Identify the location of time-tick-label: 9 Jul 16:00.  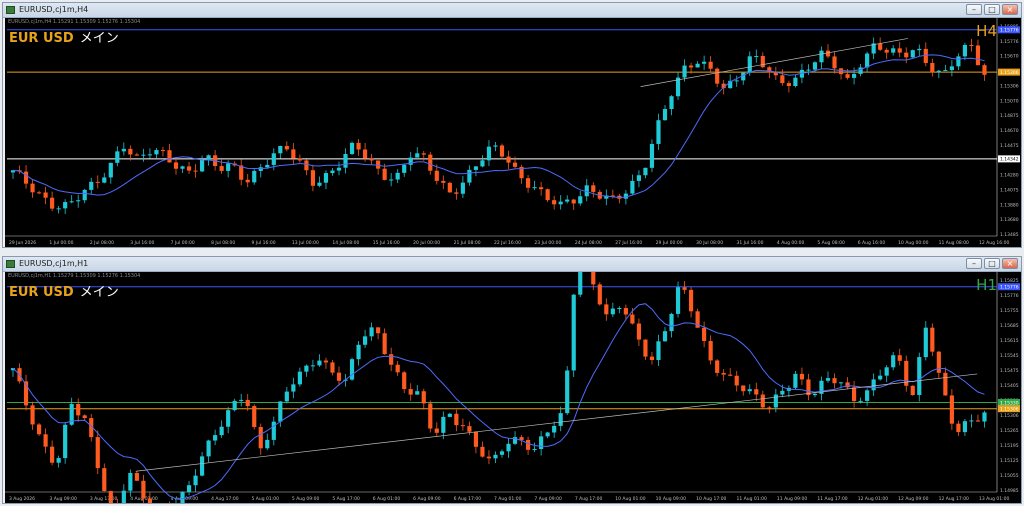
(264, 243).